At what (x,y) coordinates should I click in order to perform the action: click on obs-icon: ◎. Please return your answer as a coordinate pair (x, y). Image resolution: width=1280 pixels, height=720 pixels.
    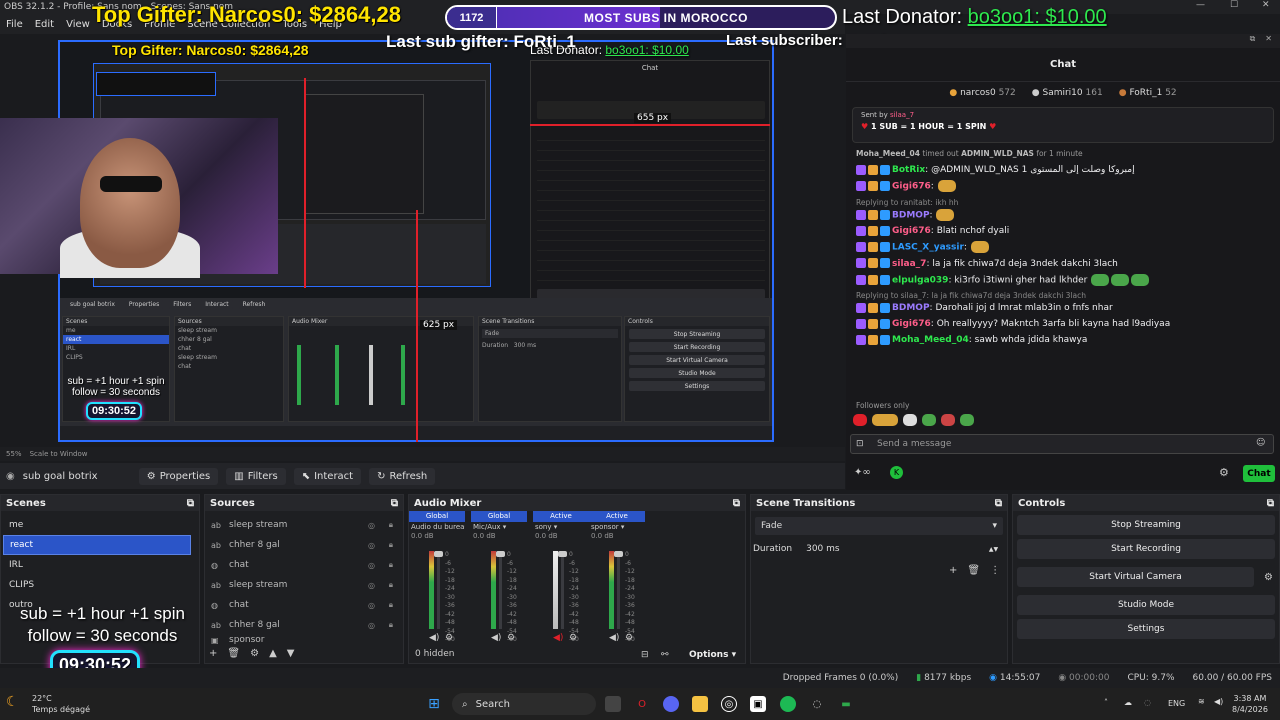
    Looking at the image, I should click on (729, 704).